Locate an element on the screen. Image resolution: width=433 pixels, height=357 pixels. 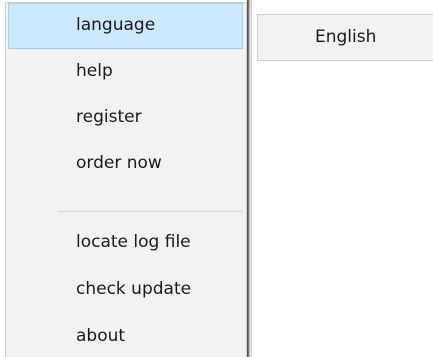
submenu-item-label: English is located at coordinates (346, 37).